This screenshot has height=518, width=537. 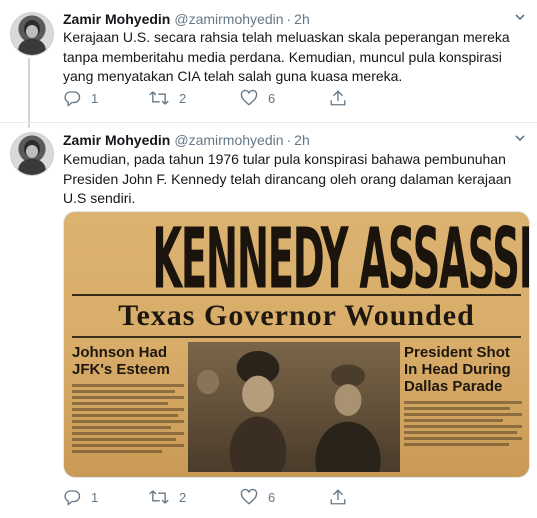 I want to click on left-column-headline: Johnson Had JFK's Esteem, so click(x=121, y=361).